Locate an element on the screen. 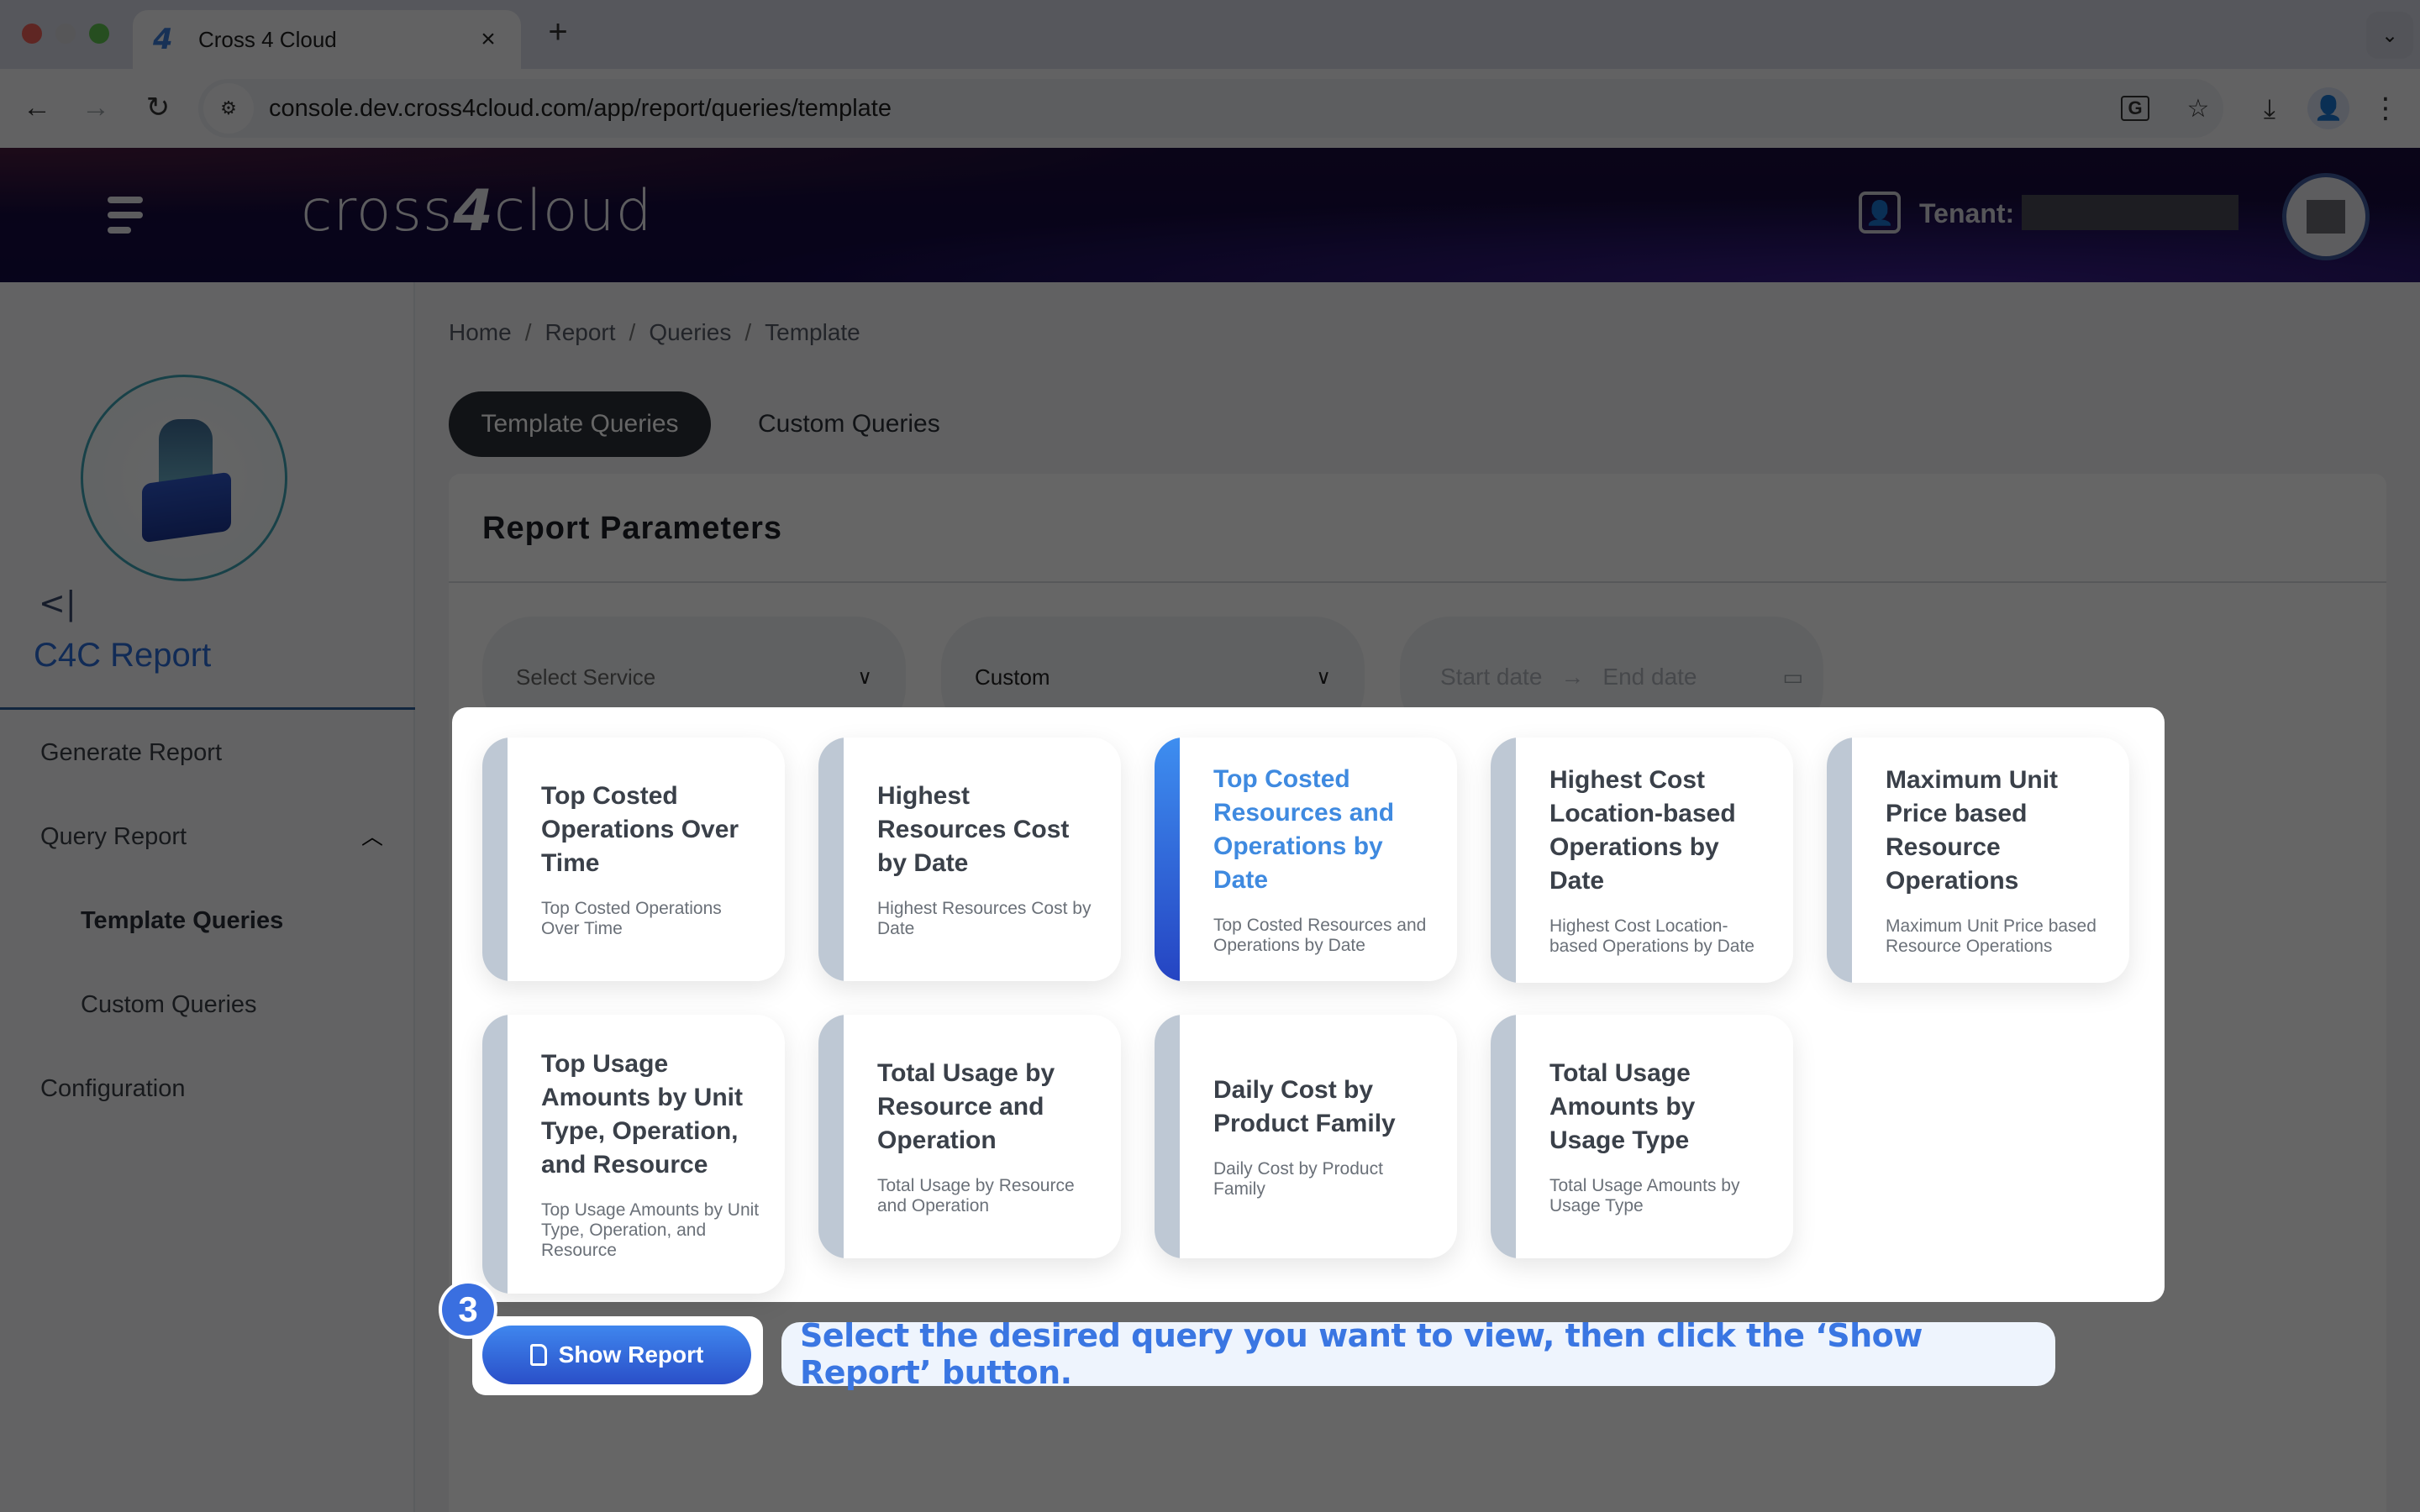 The width and height of the screenshot is (2420, 1512). breadcrumb-report: Report is located at coordinates (579, 332).